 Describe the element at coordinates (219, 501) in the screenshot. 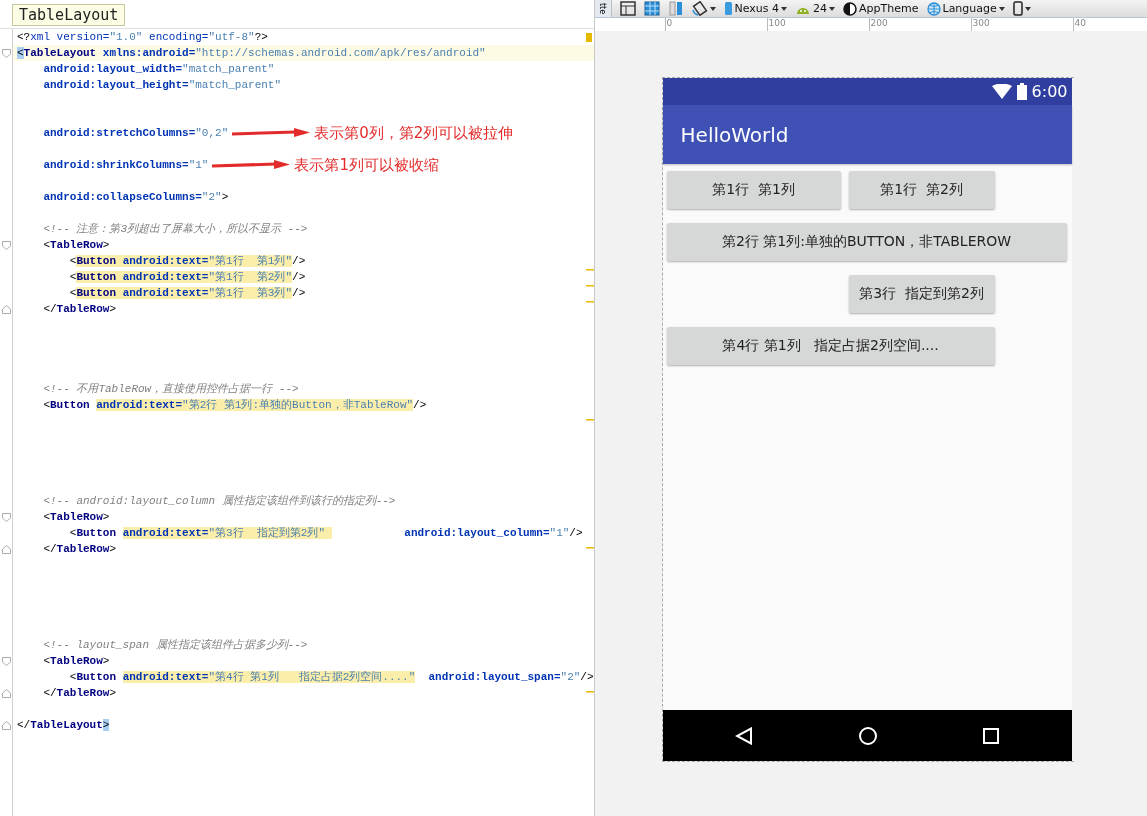

I see `code-line: <!-- android:layout_column 属性指定该组件到该行的指定列-->` at that location.